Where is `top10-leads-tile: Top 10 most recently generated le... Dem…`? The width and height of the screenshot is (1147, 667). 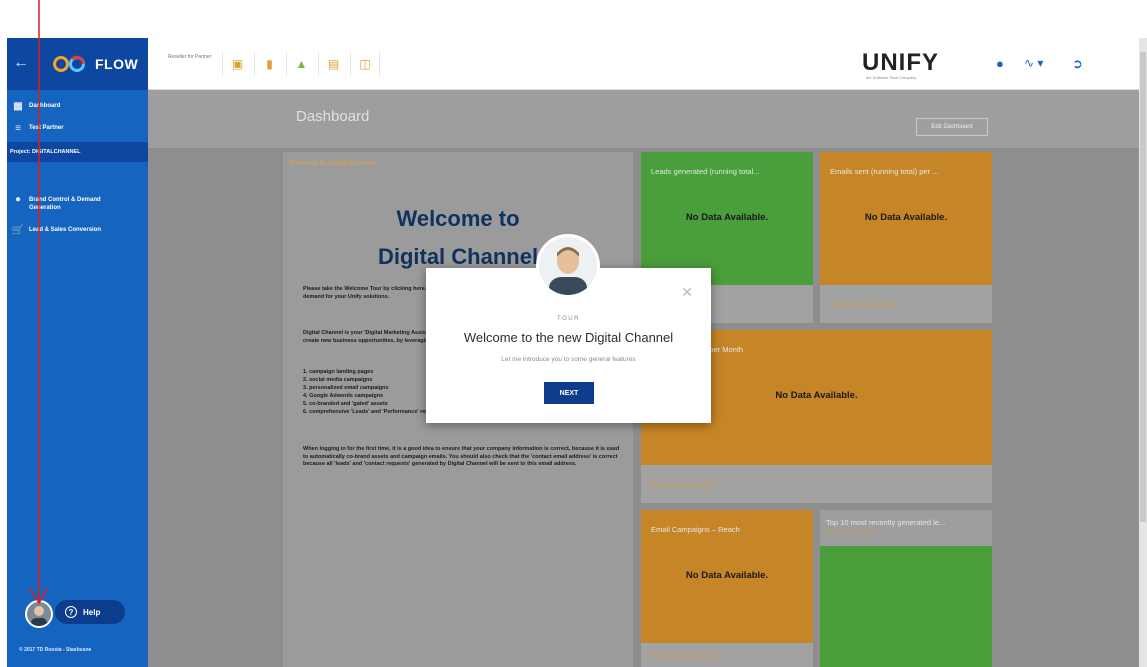
top10-leads-tile: Top 10 most recently generated le... Dem… is located at coordinates (906, 588).